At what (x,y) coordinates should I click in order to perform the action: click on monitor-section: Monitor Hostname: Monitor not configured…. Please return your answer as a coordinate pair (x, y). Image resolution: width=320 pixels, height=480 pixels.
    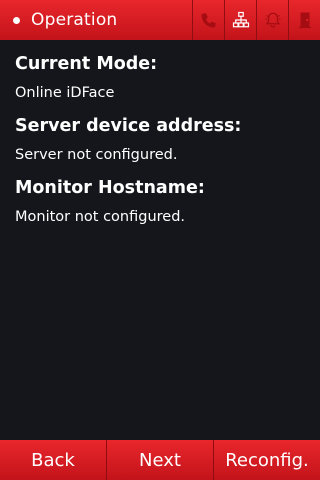
    Looking at the image, I should click on (162, 202).